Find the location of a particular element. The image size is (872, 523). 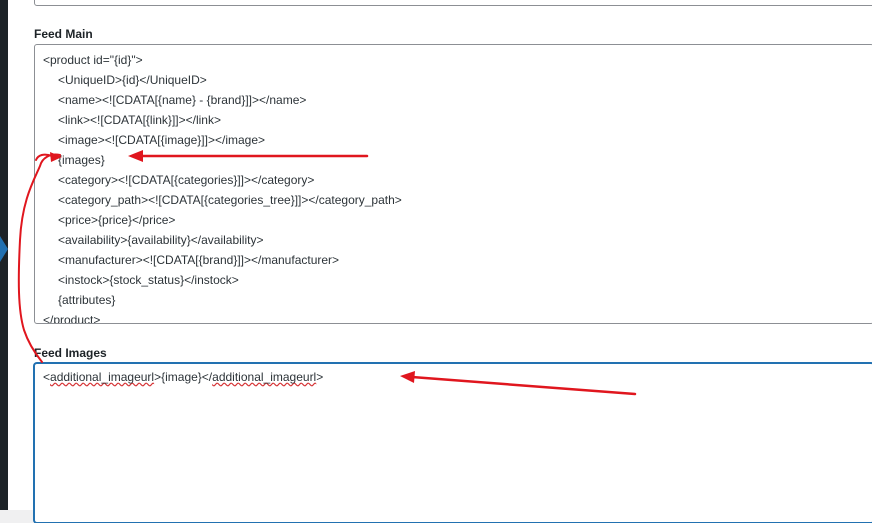

previous-field is located at coordinates (453, 3).